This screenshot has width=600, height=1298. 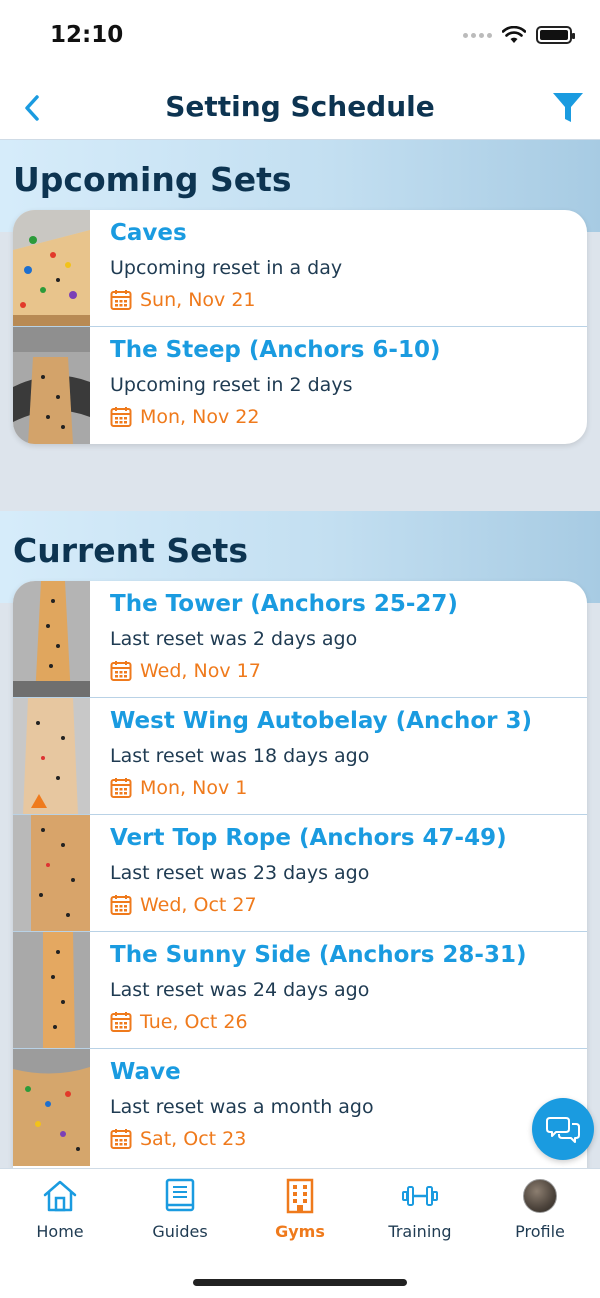 What do you see at coordinates (198, 300) in the screenshot?
I see `set-date-text: Sun, Nov 21` at bounding box center [198, 300].